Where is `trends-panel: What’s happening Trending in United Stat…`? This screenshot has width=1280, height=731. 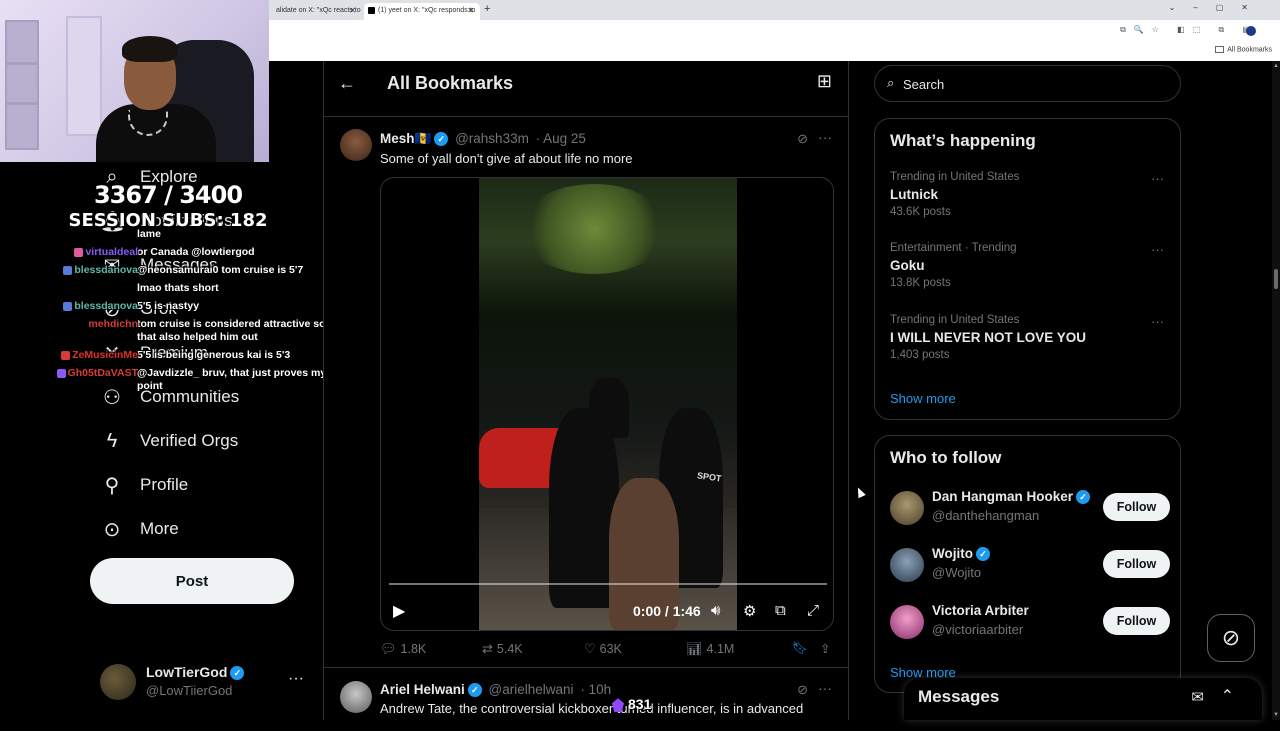 trends-panel: What’s happening Trending in United Stat… is located at coordinates (1027, 269).